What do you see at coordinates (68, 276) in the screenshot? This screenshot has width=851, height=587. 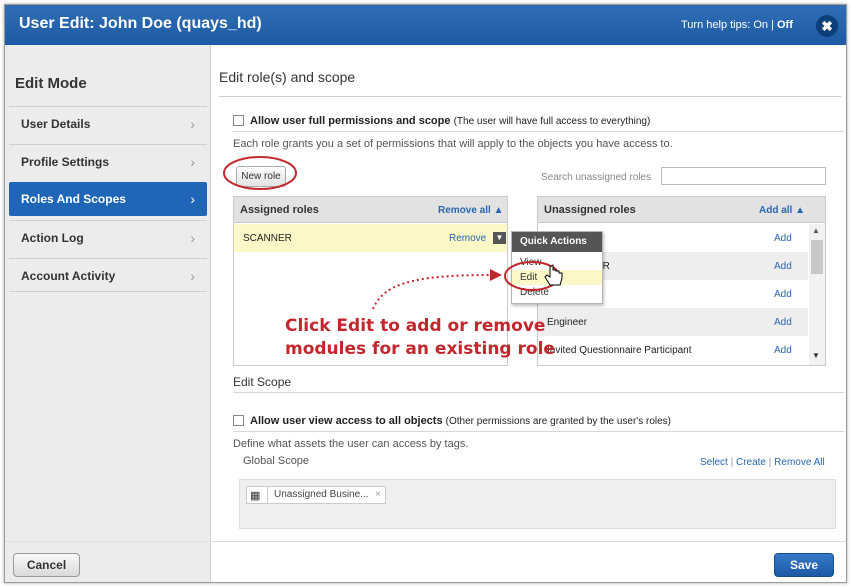 I see `sidebar-item-label: Account Activity` at bounding box center [68, 276].